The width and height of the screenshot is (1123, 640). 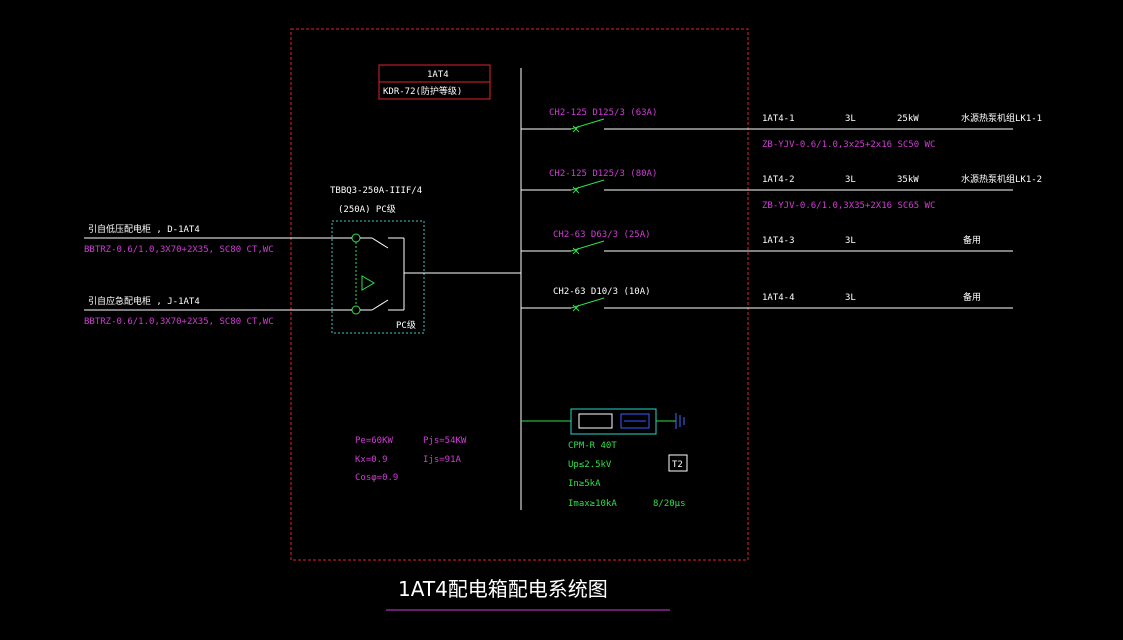 I want to click on spd-model: CPM-R 40T, so click(x=592, y=446).